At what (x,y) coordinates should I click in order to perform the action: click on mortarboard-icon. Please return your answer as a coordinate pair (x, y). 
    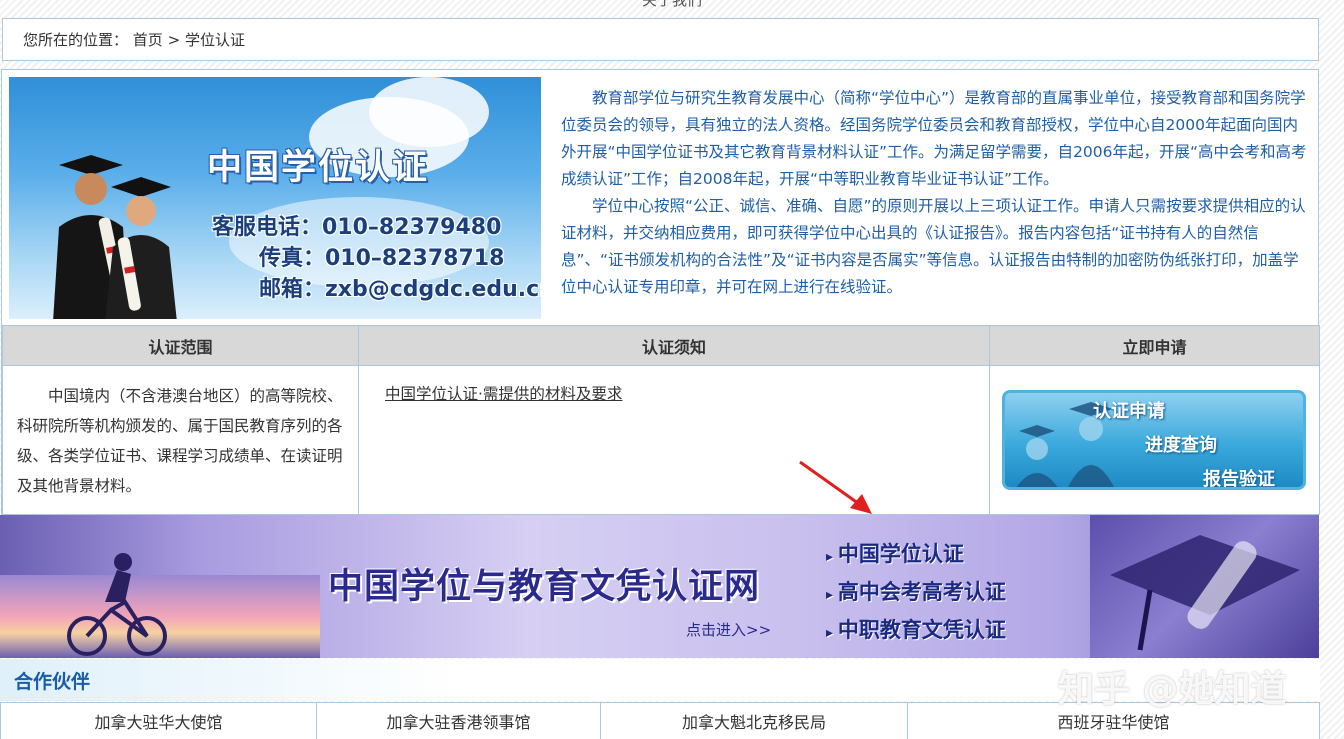
    Looking at the image, I should click on (1205, 593).